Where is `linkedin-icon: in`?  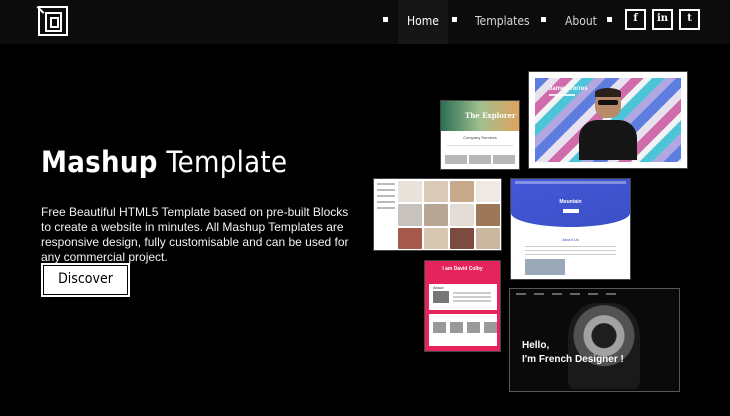 linkedin-icon: in is located at coordinates (662, 19).